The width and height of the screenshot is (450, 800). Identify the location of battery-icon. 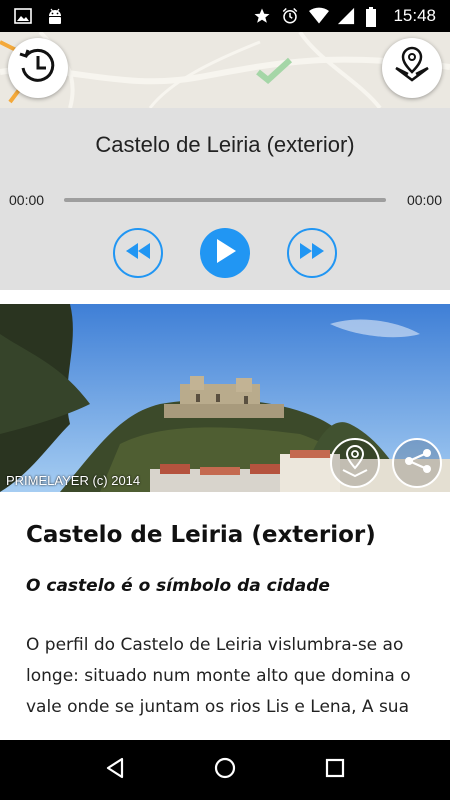
(374, 17).